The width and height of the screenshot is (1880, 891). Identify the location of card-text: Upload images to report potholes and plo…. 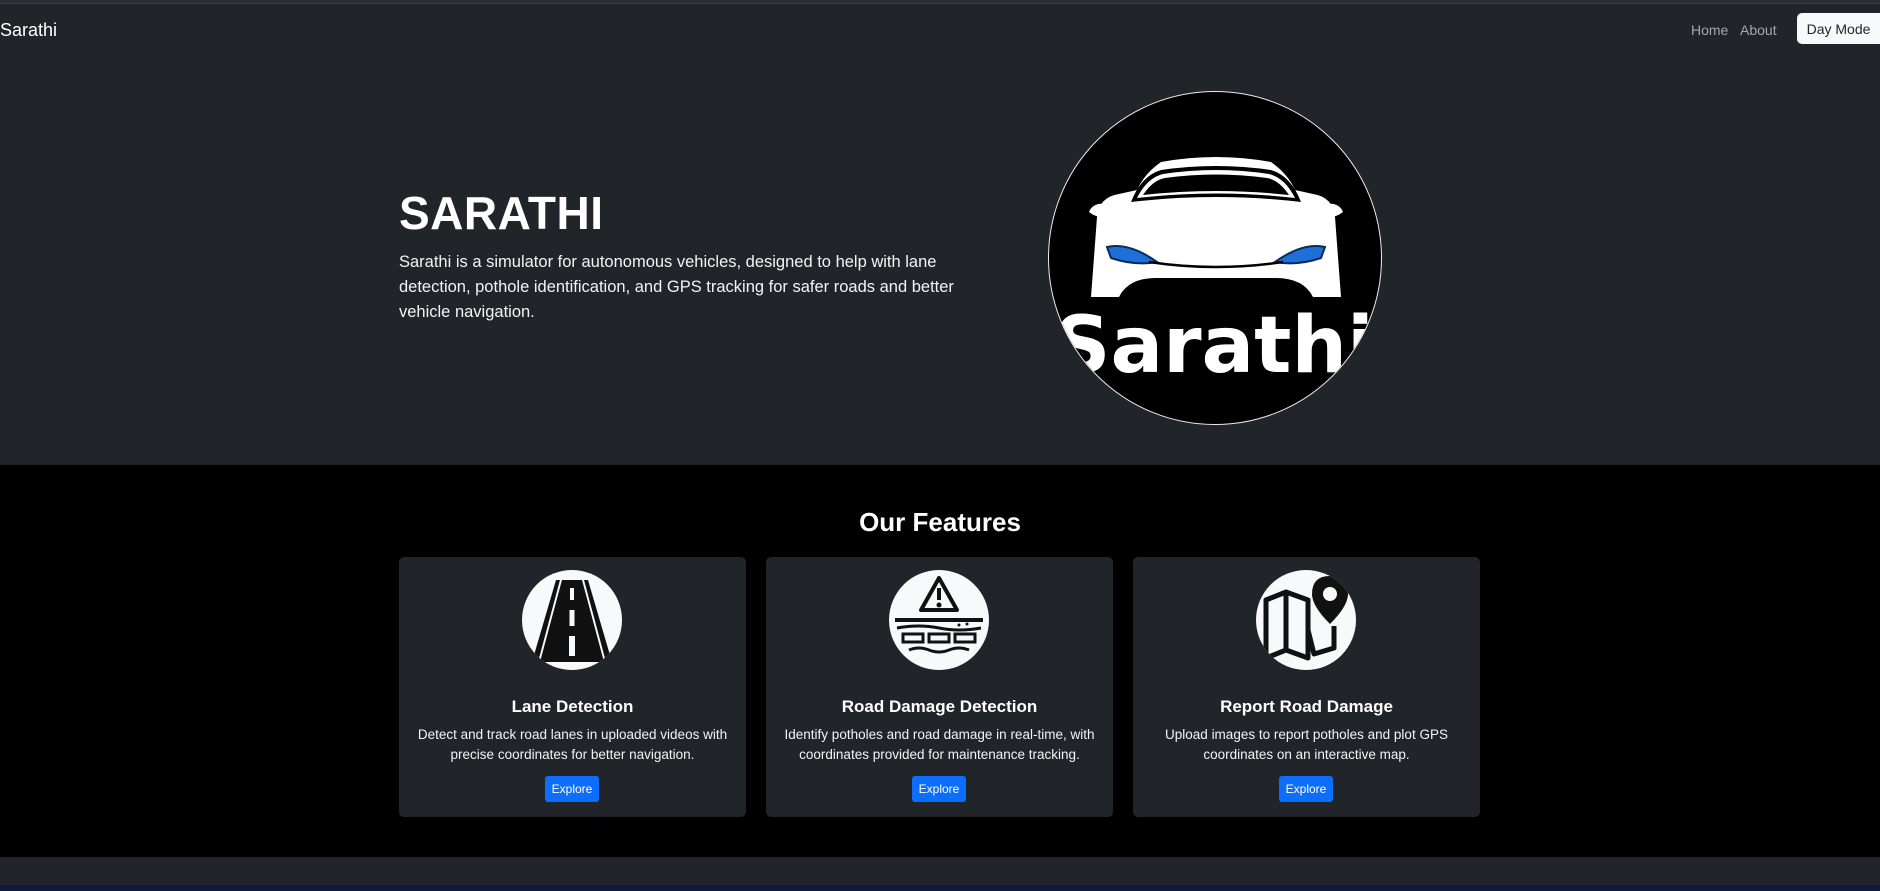
(1306, 744).